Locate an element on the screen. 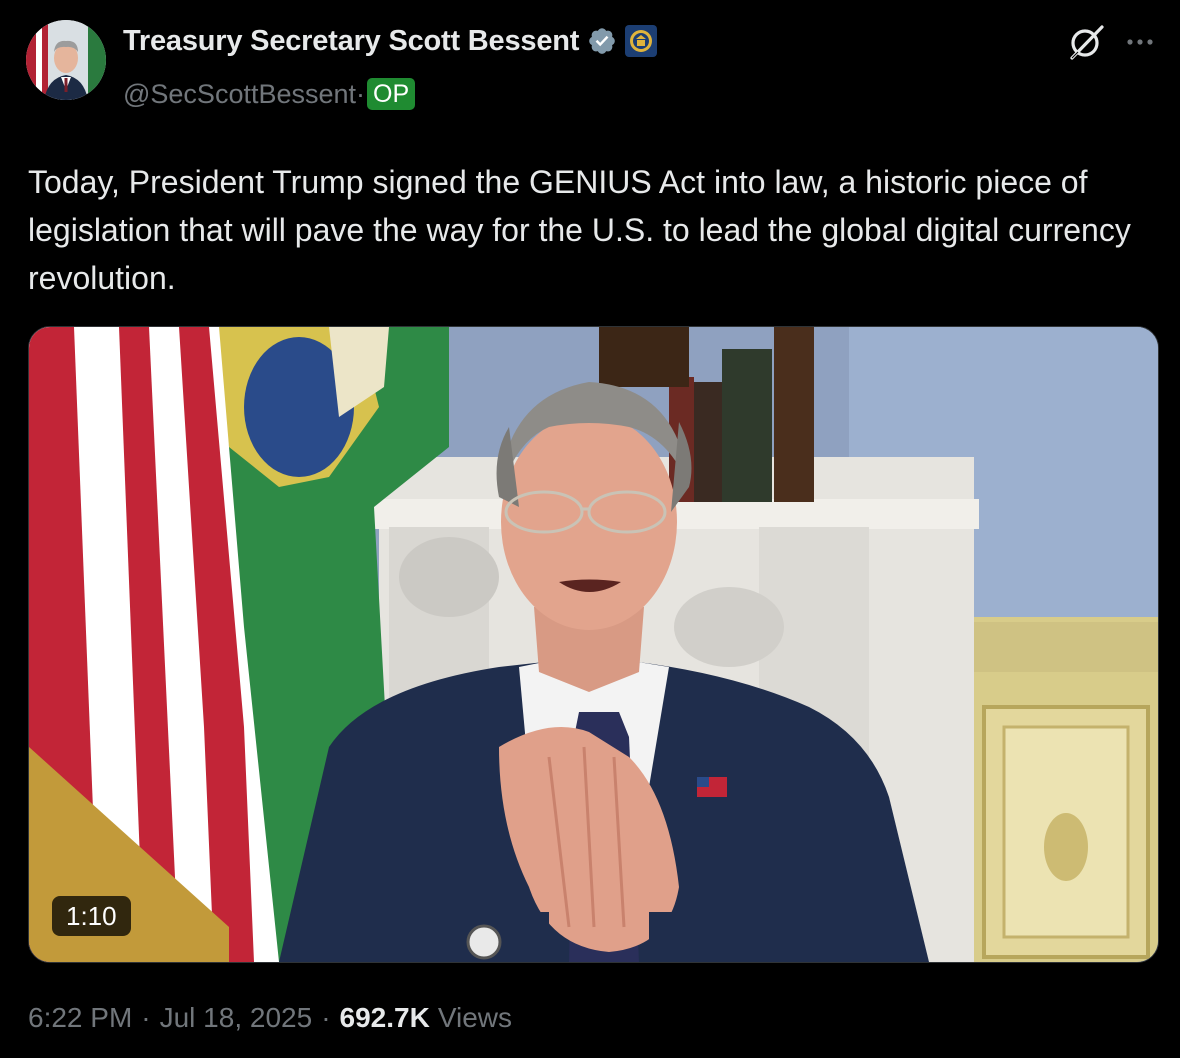 This screenshot has width=1180, height=1058. tweet-meta: 6:22 PM · Jul 18, 2025 · 692.7K Views is located at coordinates (270, 1018).